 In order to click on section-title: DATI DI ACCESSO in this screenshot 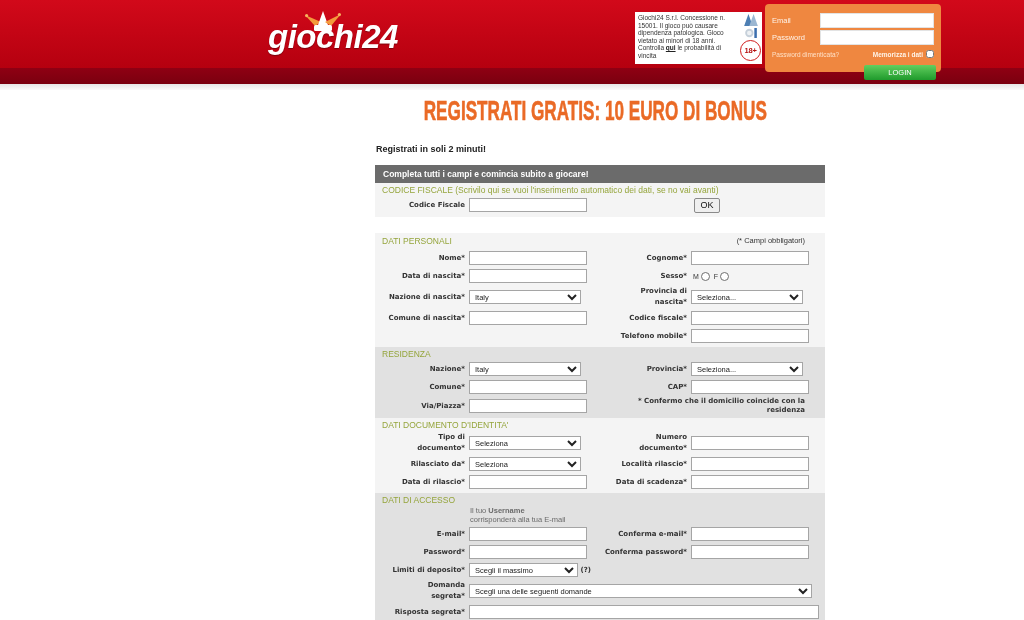, I will do `click(419, 499)`.